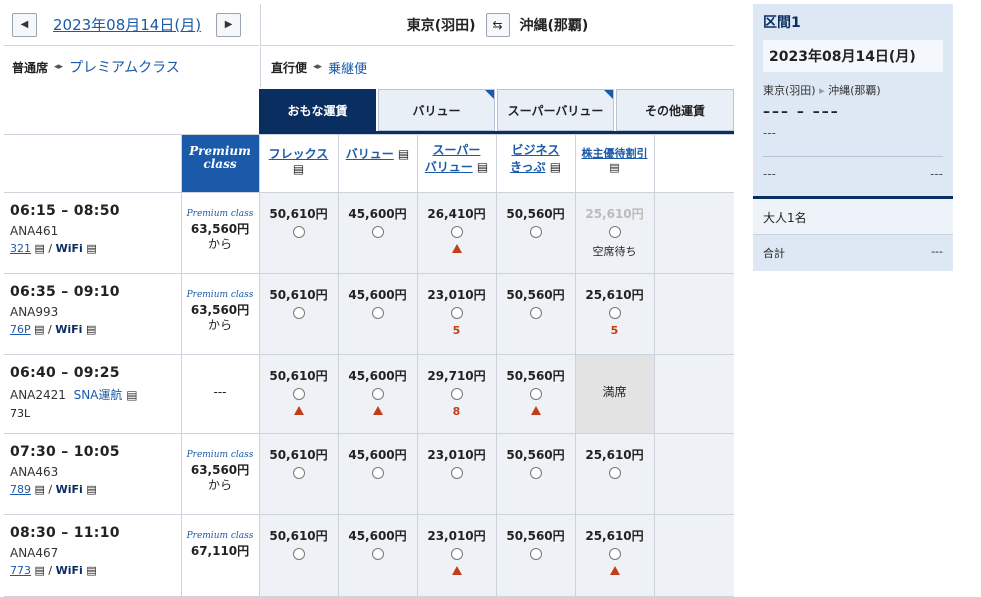 The height and width of the screenshot is (597, 981). Describe the element at coordinates (93, 233) in the screenshot. I see `flight-info: 06:15 – 08:50 ANA461 321 ▤ / WiFi ▤` at that location.